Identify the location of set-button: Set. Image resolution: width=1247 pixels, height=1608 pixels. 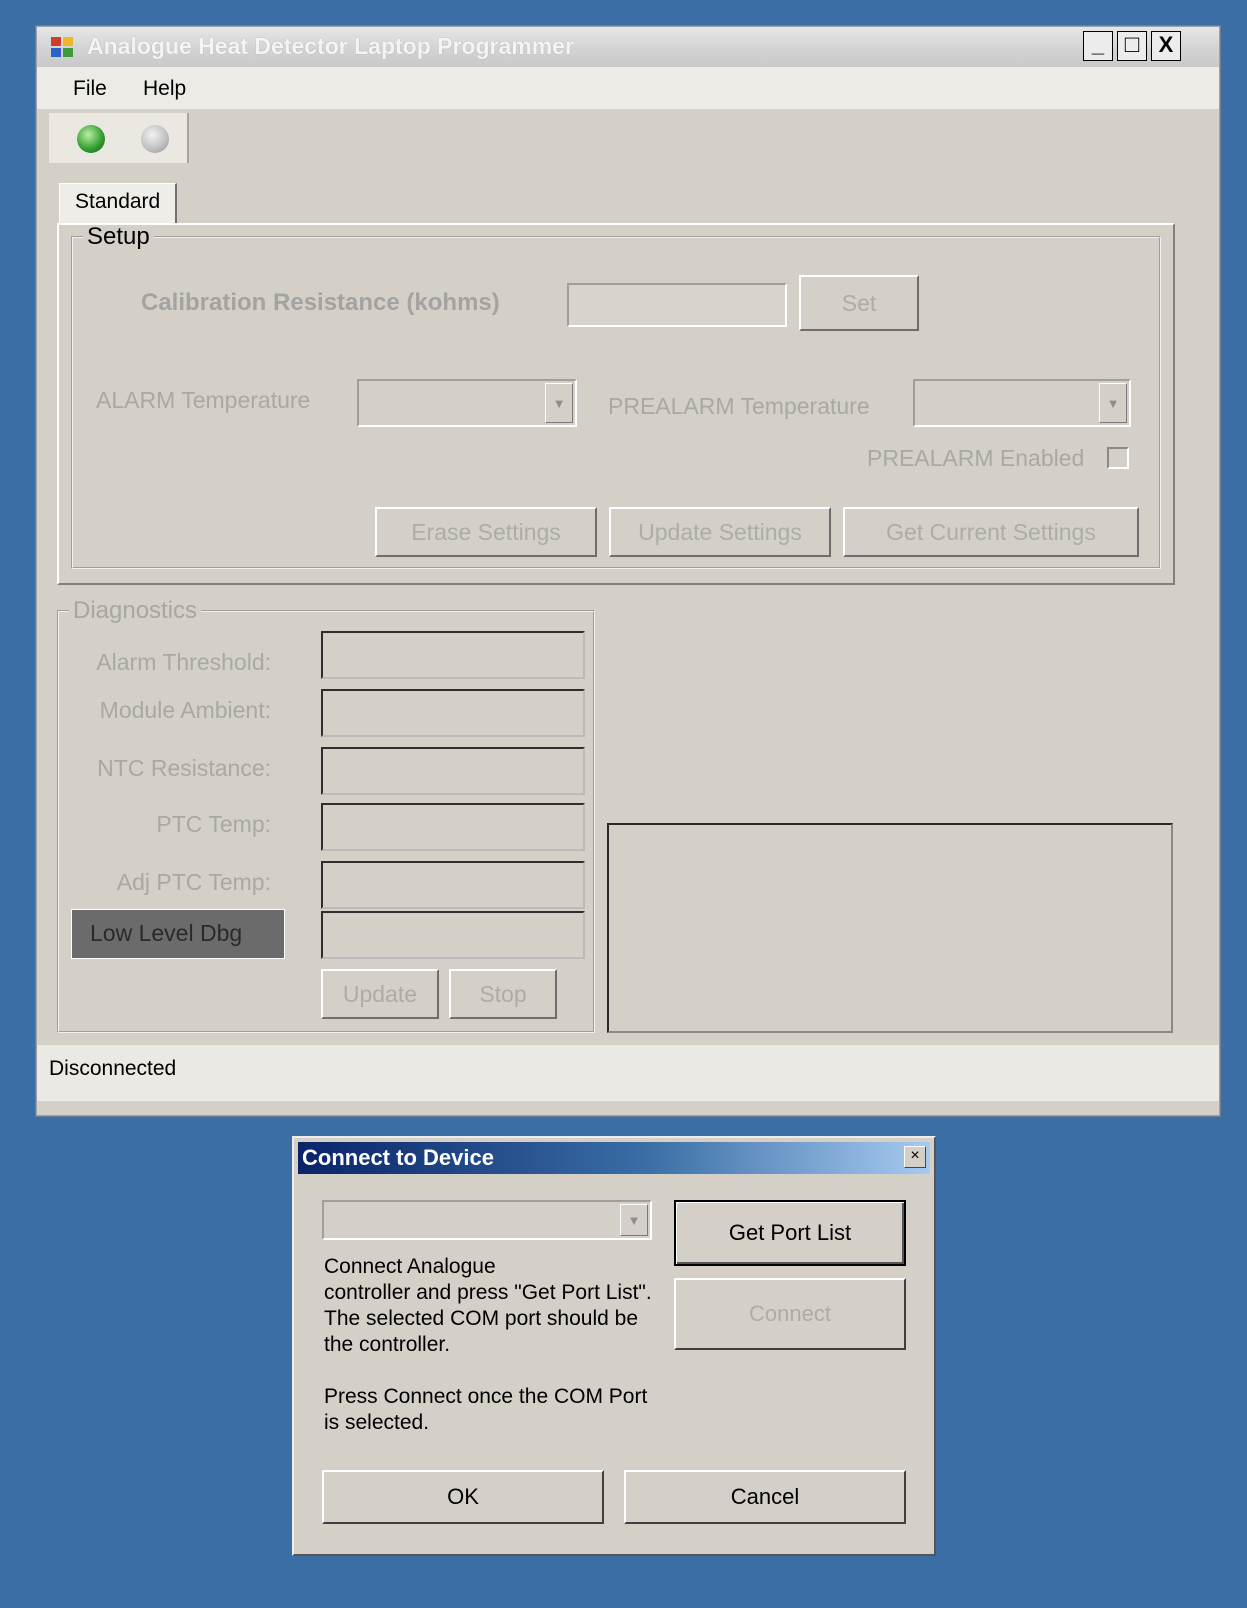
(859, 303).